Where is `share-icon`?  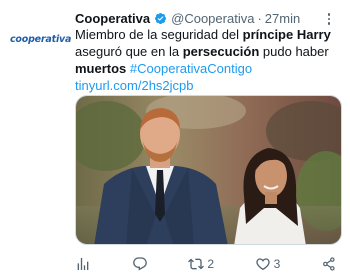
share-icon is located at coordinates (329, 264).